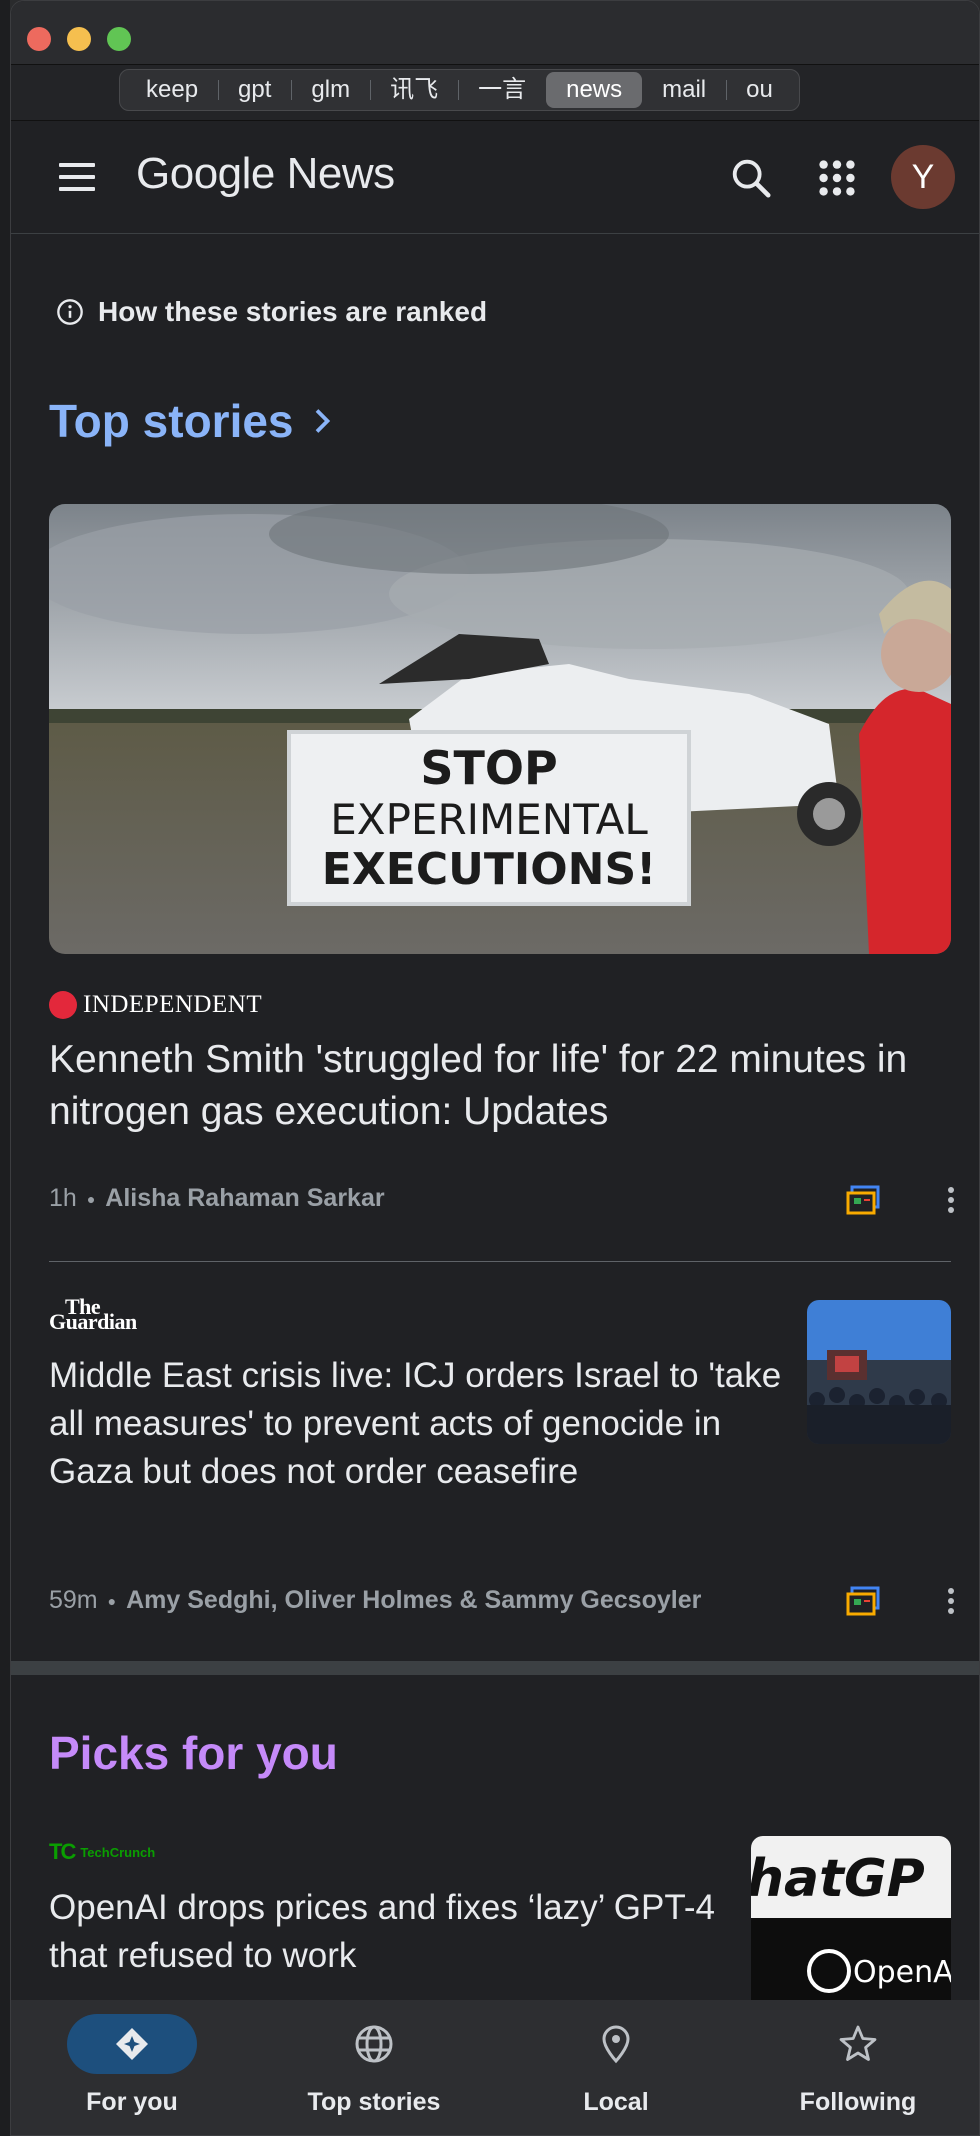 The image size is (980, 2136). I want to click on nav-label: Local, so click(616, 2102).